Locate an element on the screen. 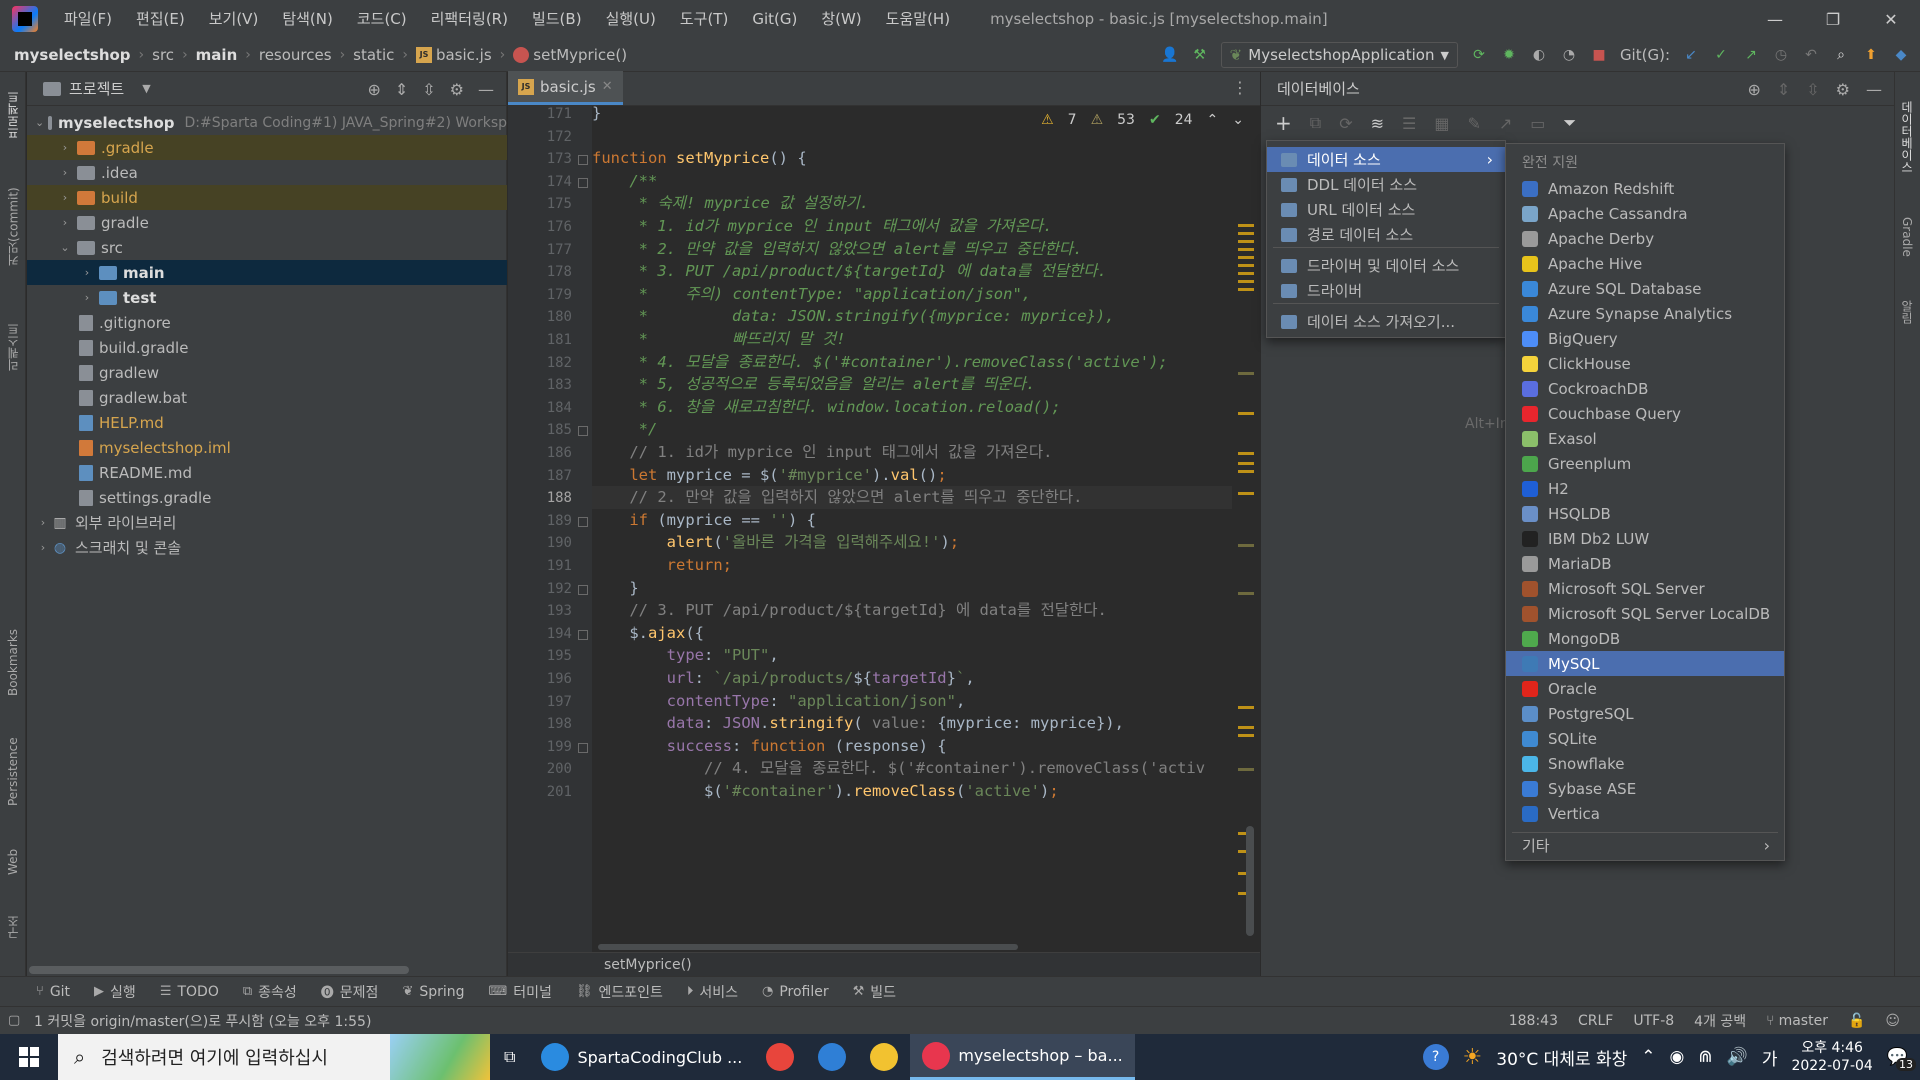 The image size is (1920, 1080). tree-item: myselectshop.iml is located at coordinates (267, 447).